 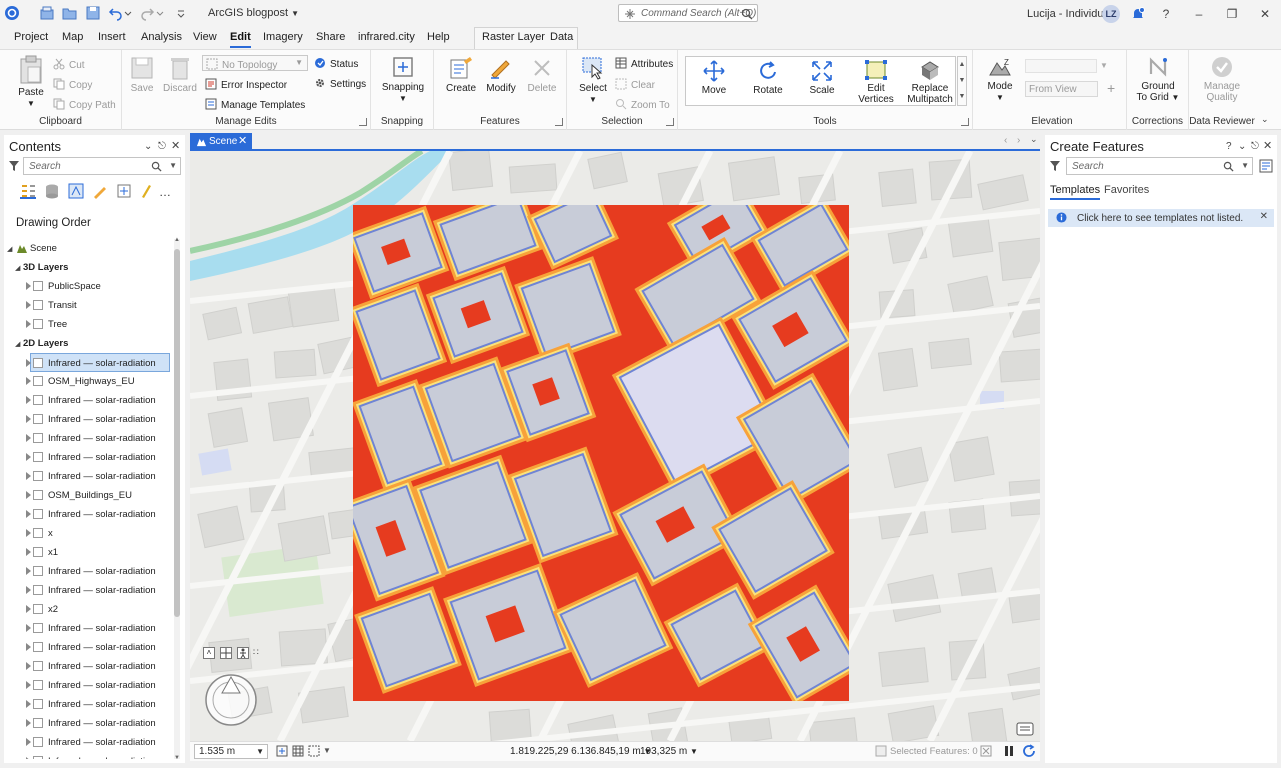 What do you see at coordinates (1222, 79) in the screenshot?
I see `manage-quality-button: Manage Quality` at bounding box center [1222, 79].